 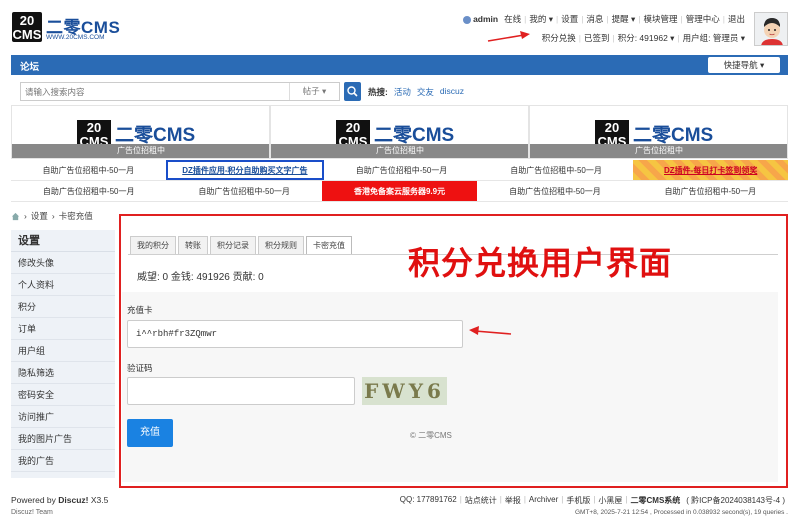 What do you see at coordinates (543, 500) in the screenshot?
I see `footer-archiver: Archiver` at bounding box center [543, 500].